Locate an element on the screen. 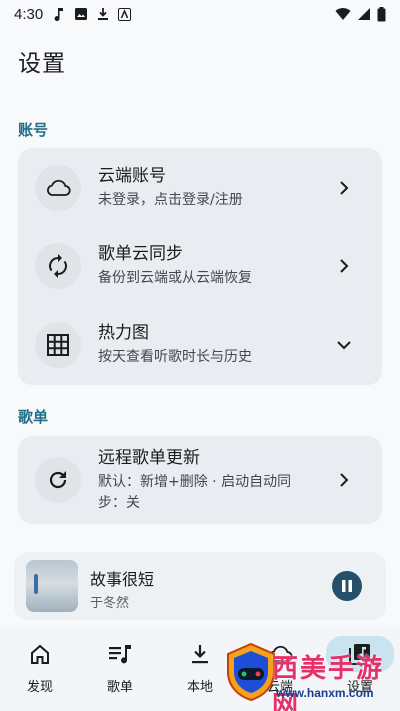 This screenshot has height=711, width=400. song-title: 故事很短 is located at coordinates (122, 579).